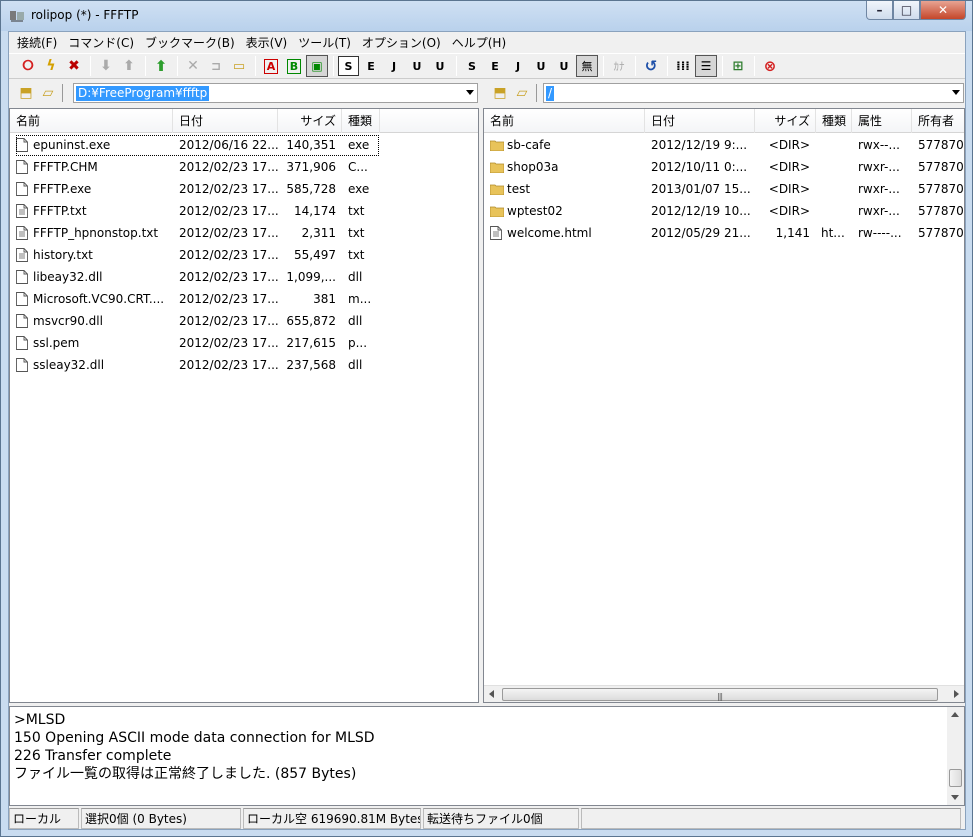 The height and width of the screenshot is (837, 973). I want to click on download-button: ⬇, so click(106, 66).